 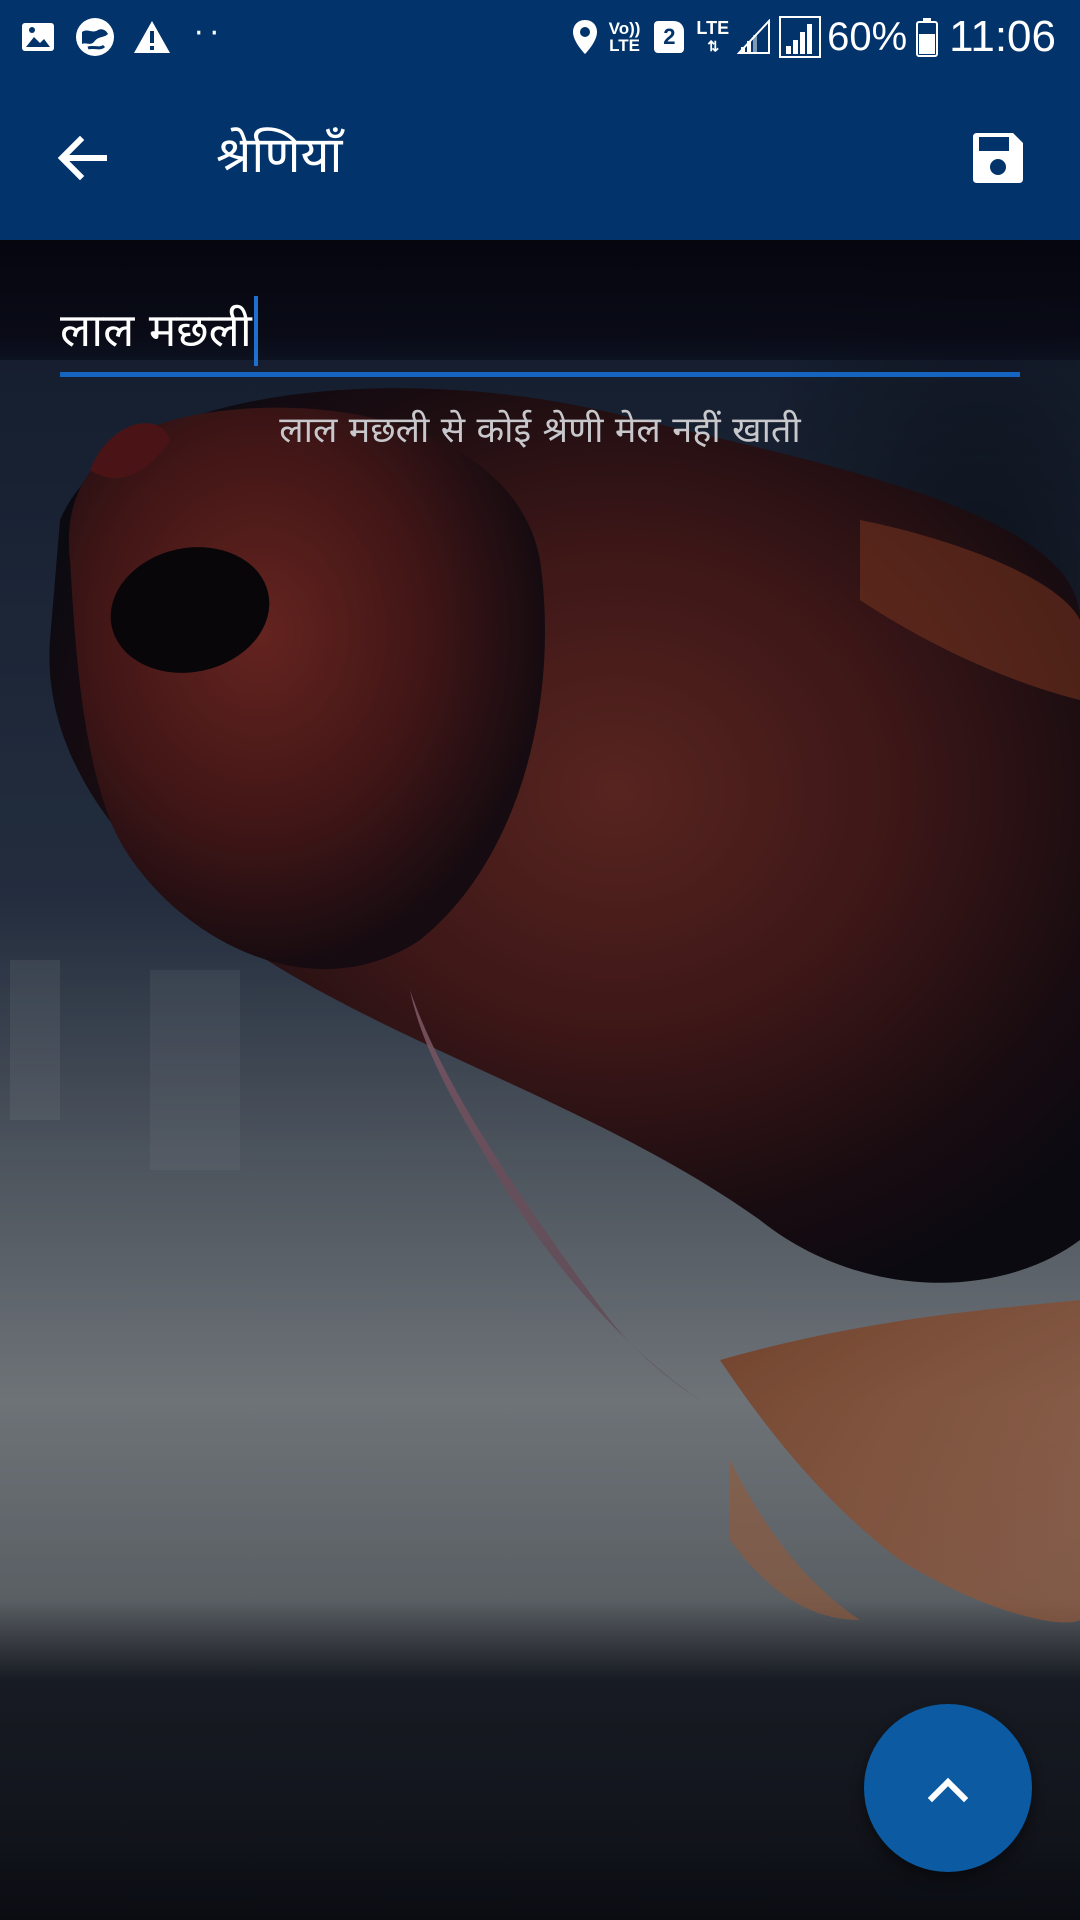 I want to click on signal-strong-icon, so click(x=800, y=37).